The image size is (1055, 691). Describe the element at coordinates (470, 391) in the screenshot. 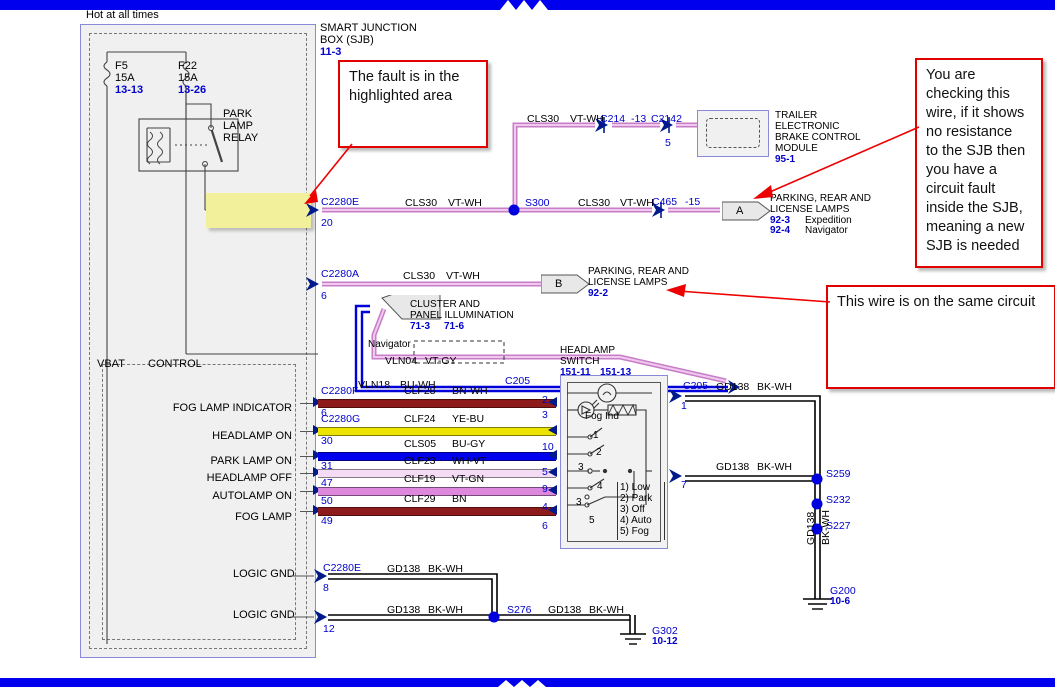

I see `signal-color-0: BN-WH` at that location.